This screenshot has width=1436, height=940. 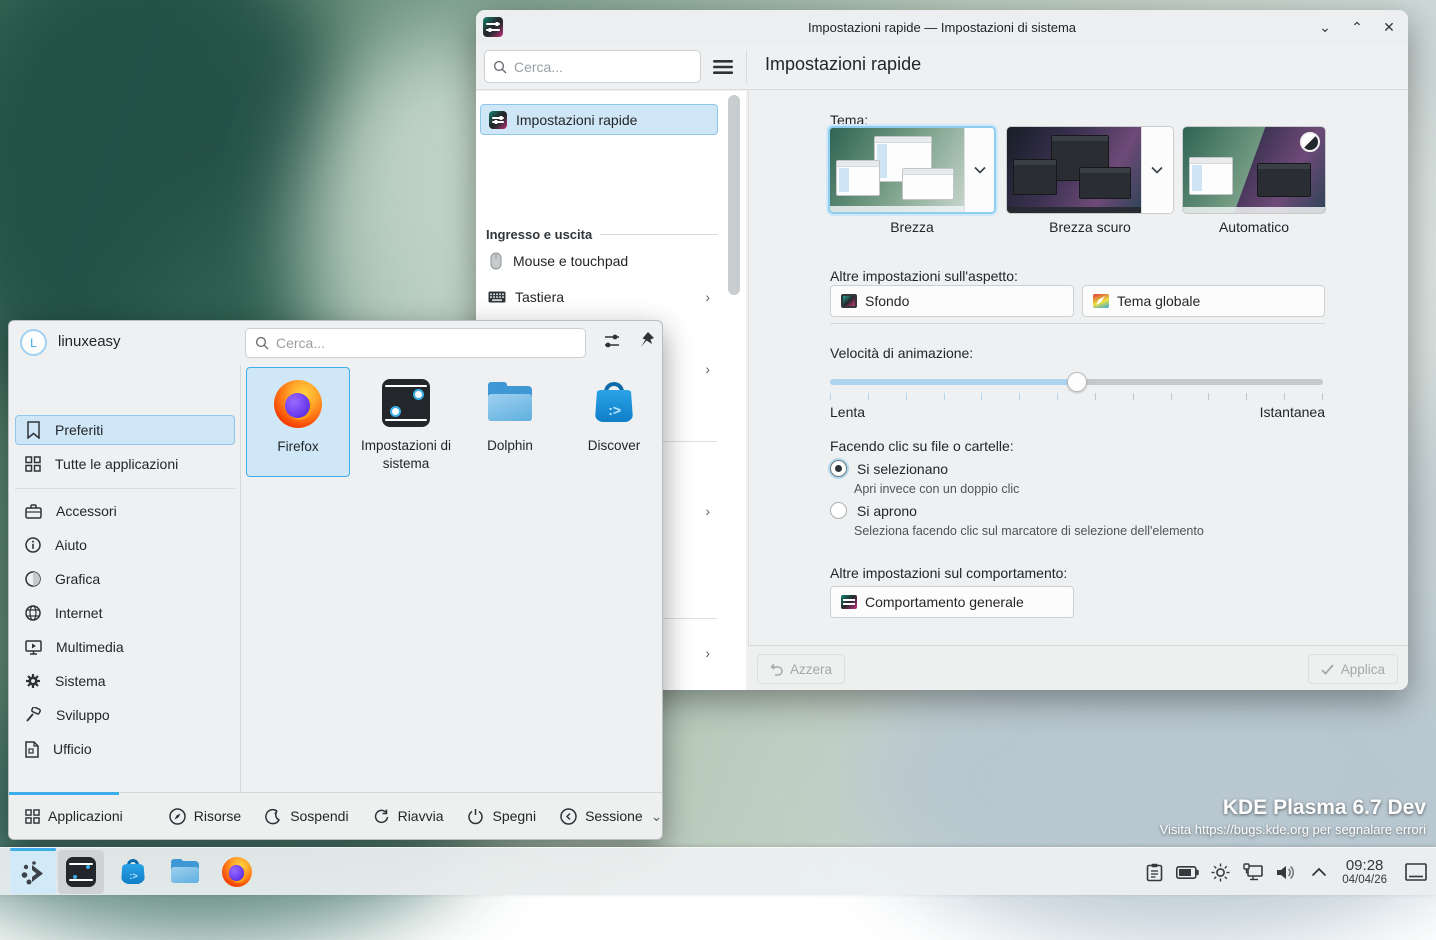 What do you see at coordinates (125, 749) in the screenshot?
I see `category-ufficio: Ufficio` at bounding box center [125, 749].